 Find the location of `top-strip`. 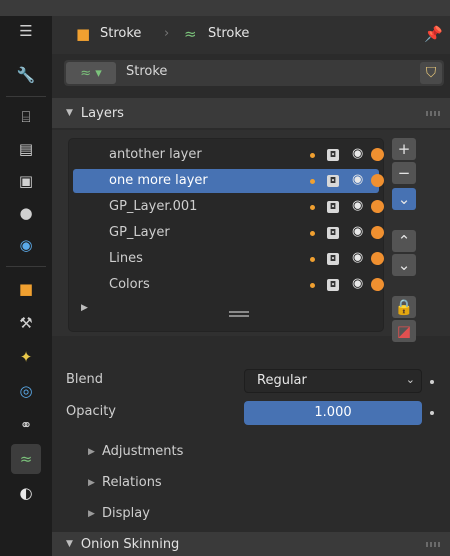

top-strip is located at coordinates (225, 8).